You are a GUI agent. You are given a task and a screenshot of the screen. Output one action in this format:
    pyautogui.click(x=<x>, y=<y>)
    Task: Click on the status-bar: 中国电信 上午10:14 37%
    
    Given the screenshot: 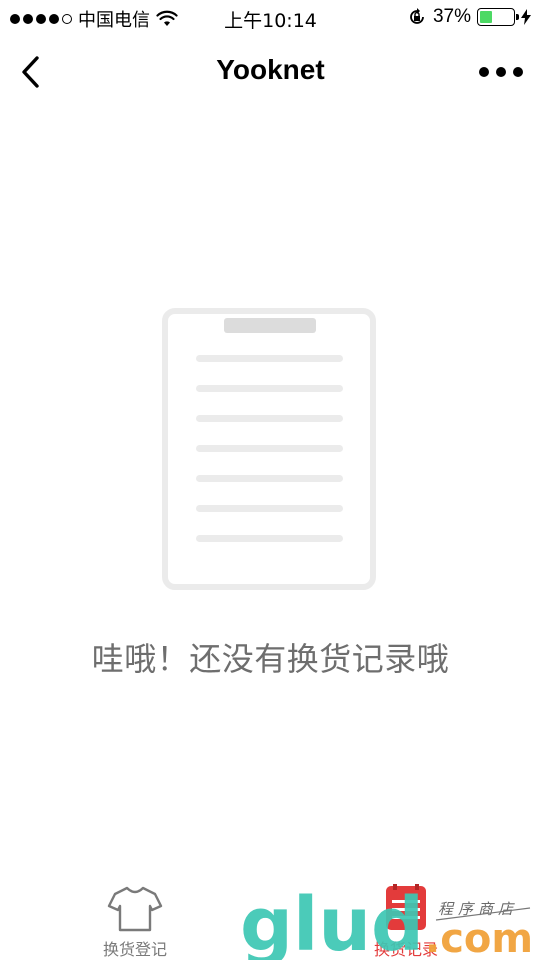 What is the action you would take?
    pyautogui.click(x=270, y=18)
    